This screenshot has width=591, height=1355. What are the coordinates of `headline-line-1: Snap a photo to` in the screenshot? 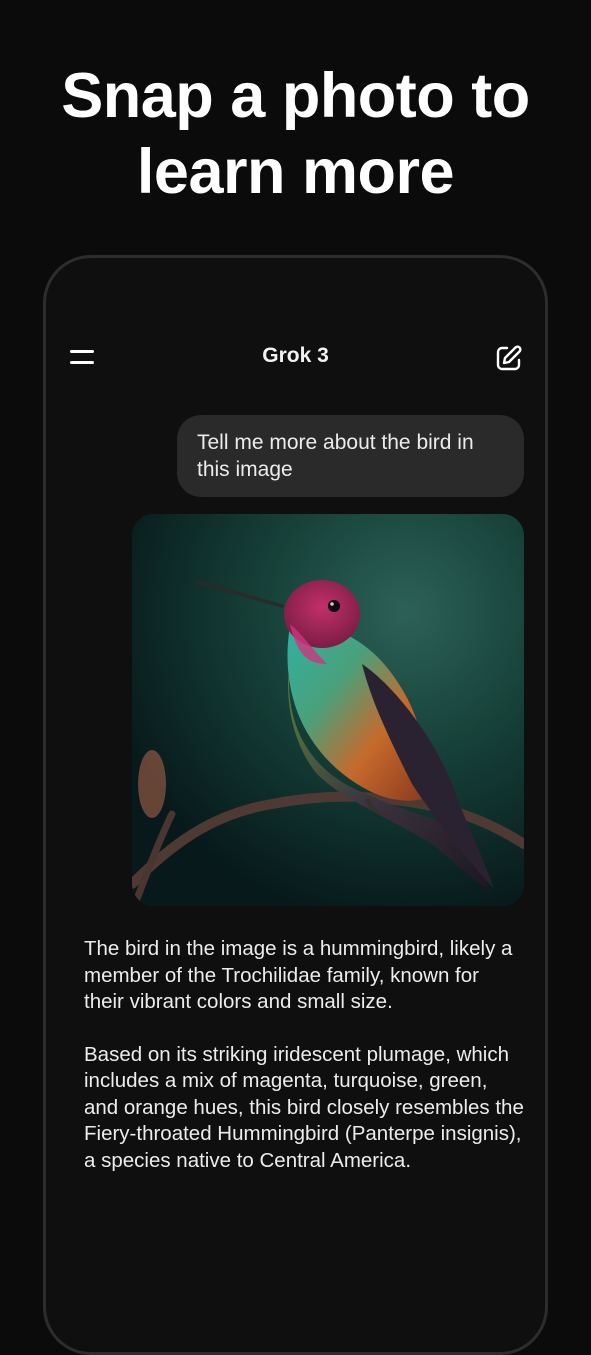 It's located at (295, 96).